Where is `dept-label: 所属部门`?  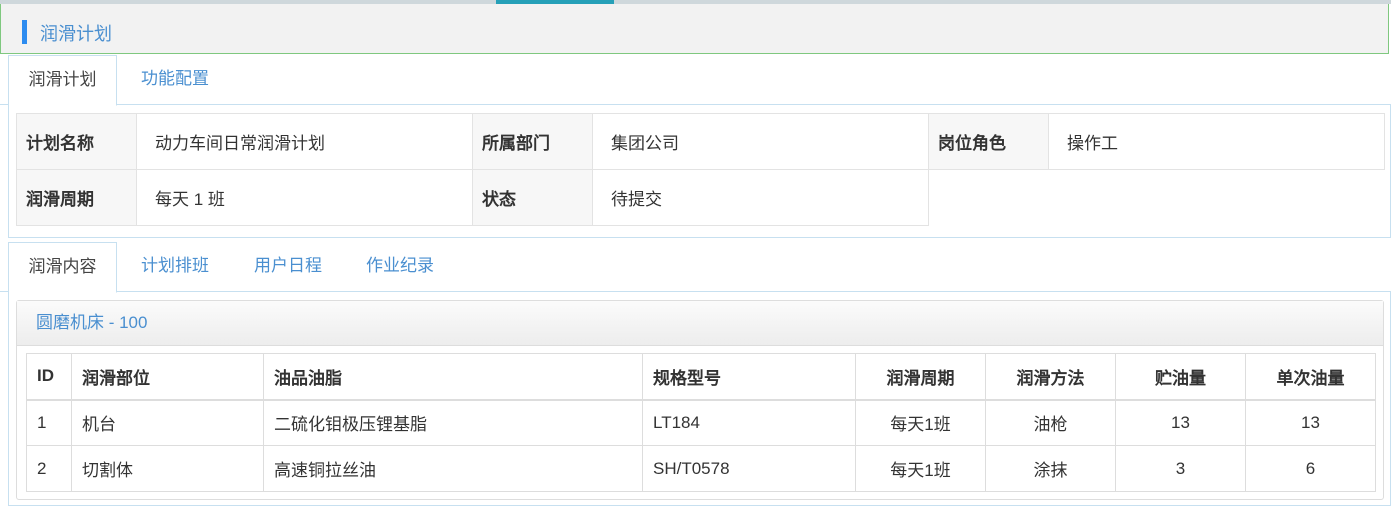
dept-label: 所属部门 is located at coordinates (532, 141).